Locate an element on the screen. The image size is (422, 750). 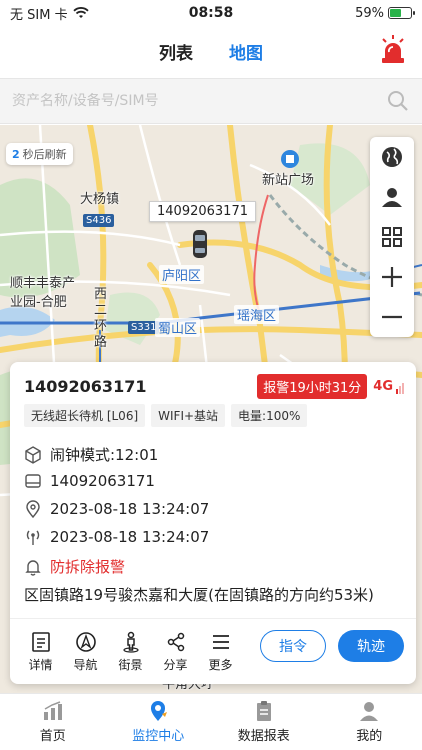
alarm-siren-icon is located at coordinates (393, 50).